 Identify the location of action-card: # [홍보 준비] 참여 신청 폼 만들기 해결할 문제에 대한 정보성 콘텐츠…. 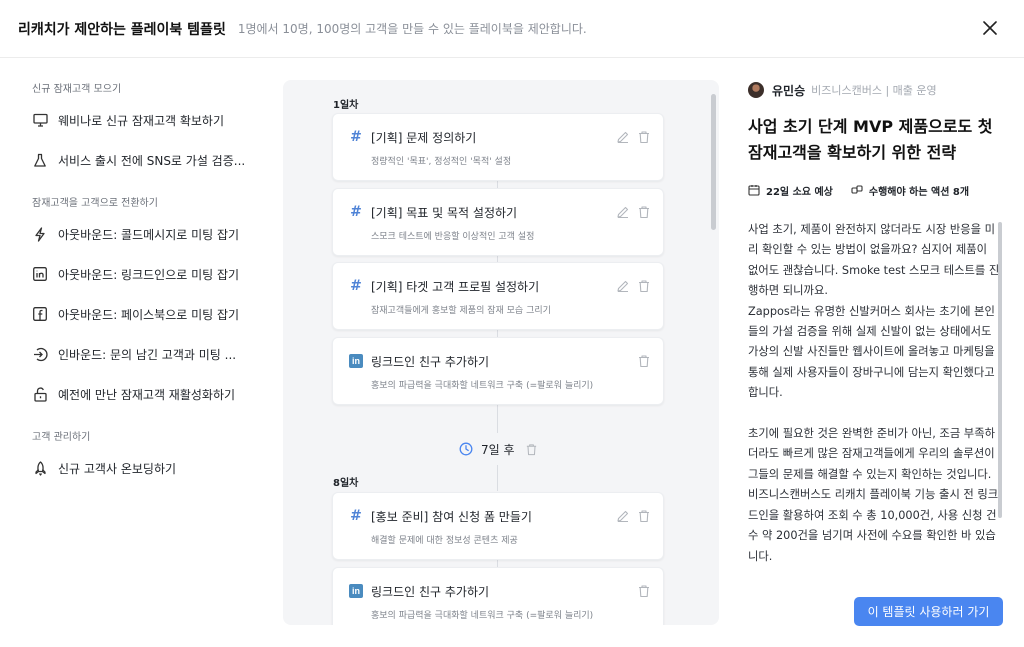
(498, 526).